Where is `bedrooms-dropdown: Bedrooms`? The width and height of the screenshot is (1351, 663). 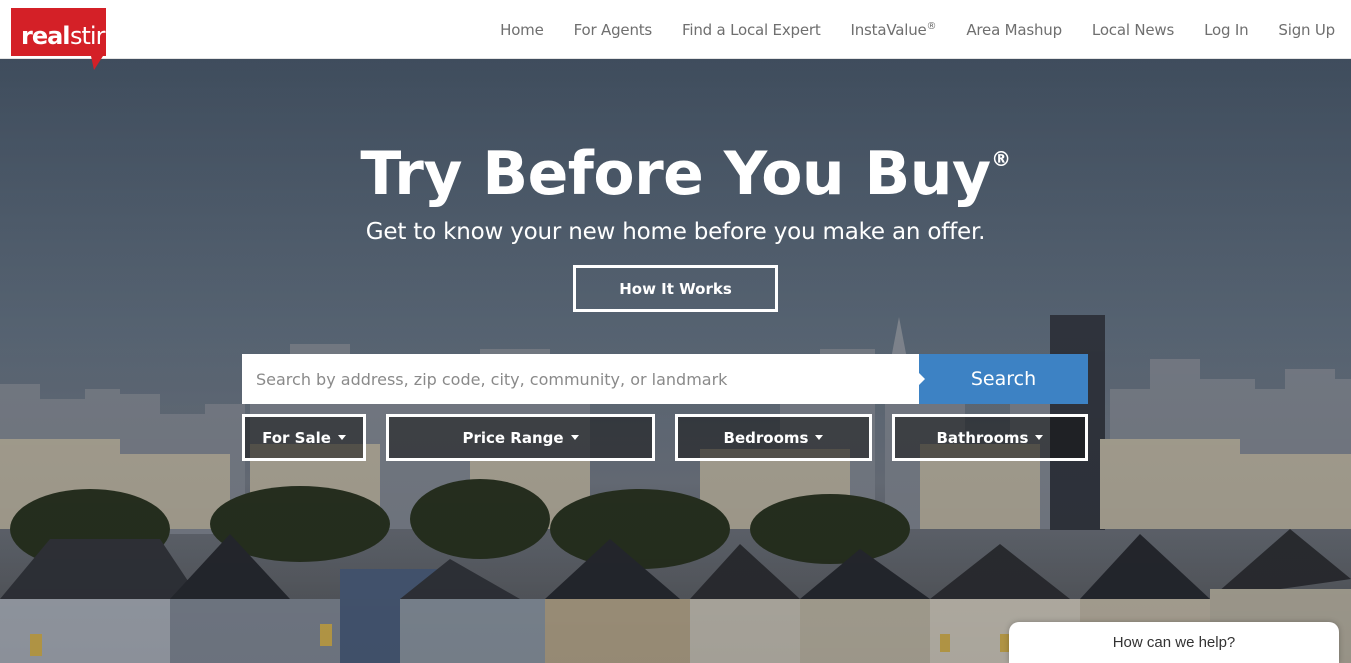 bedrooms-dropdown: Bedrooms is located at coordinates (773, 437).